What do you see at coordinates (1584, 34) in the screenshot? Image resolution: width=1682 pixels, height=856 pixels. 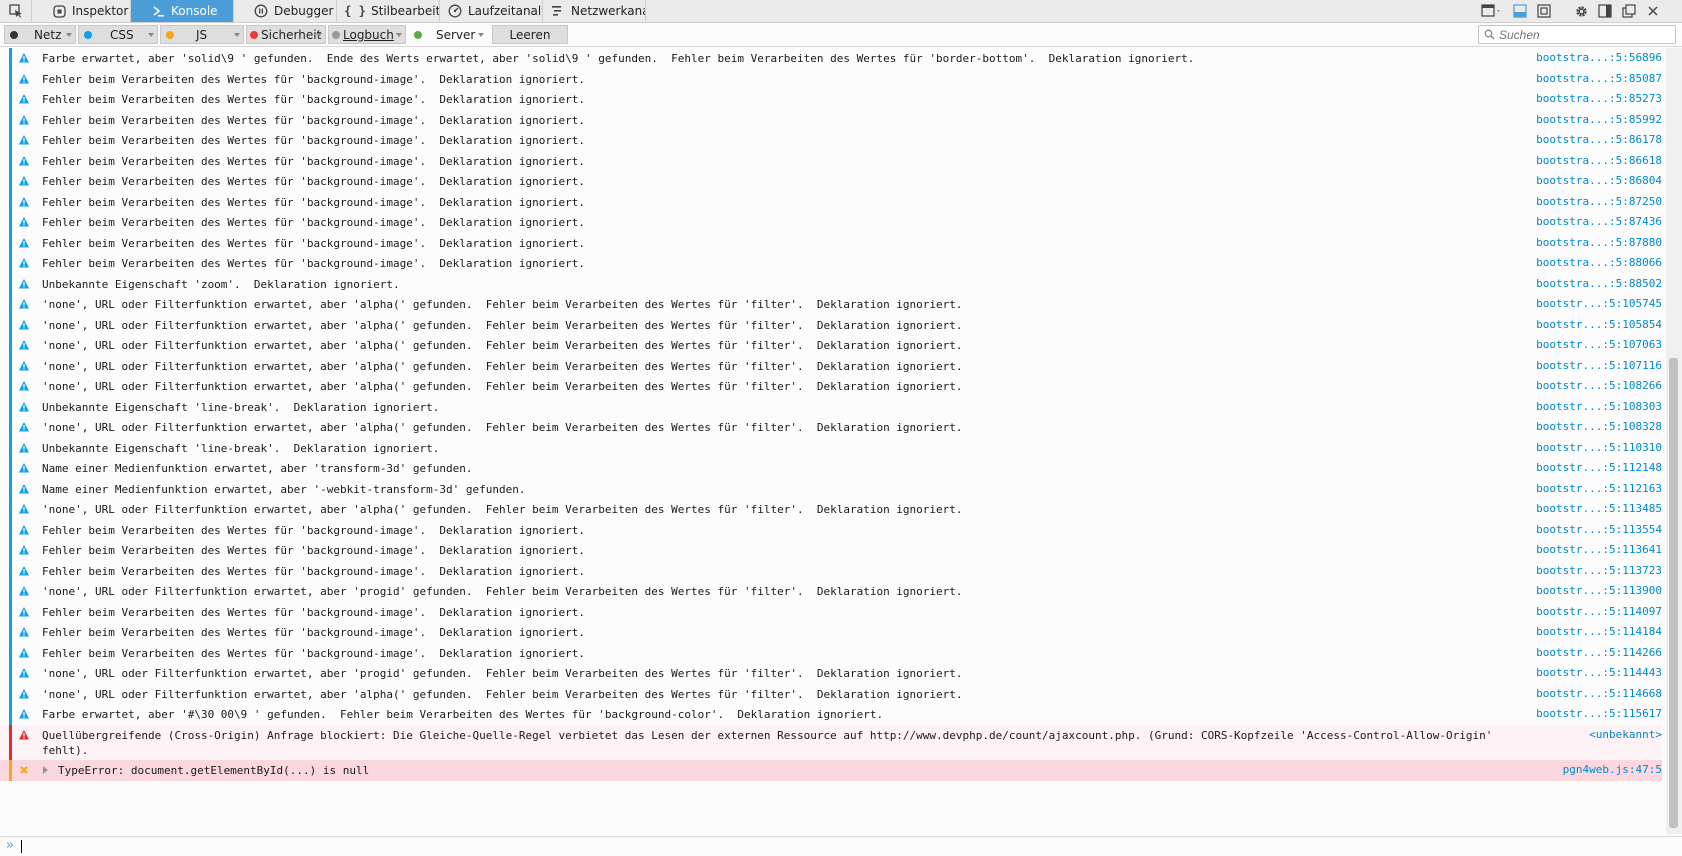 I see `search-input` at bounding box center [1584, 34].